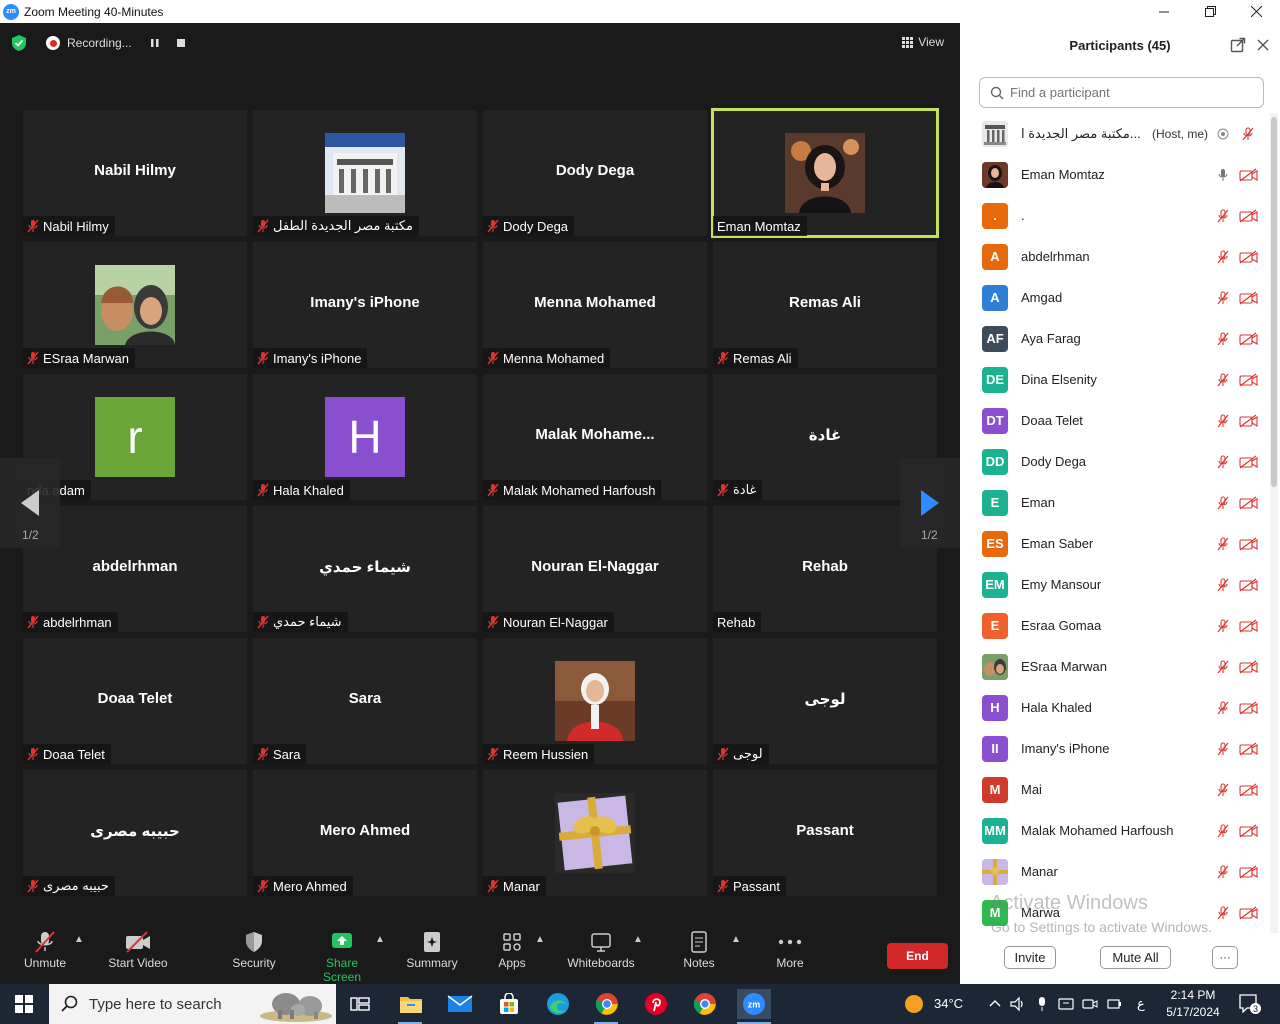 This screenshot has height=1024, width=1280. What do you see at coordinates (181, 43) in the screenshot?
I see `stop-recording-icon` at bounding box center [181, 43].